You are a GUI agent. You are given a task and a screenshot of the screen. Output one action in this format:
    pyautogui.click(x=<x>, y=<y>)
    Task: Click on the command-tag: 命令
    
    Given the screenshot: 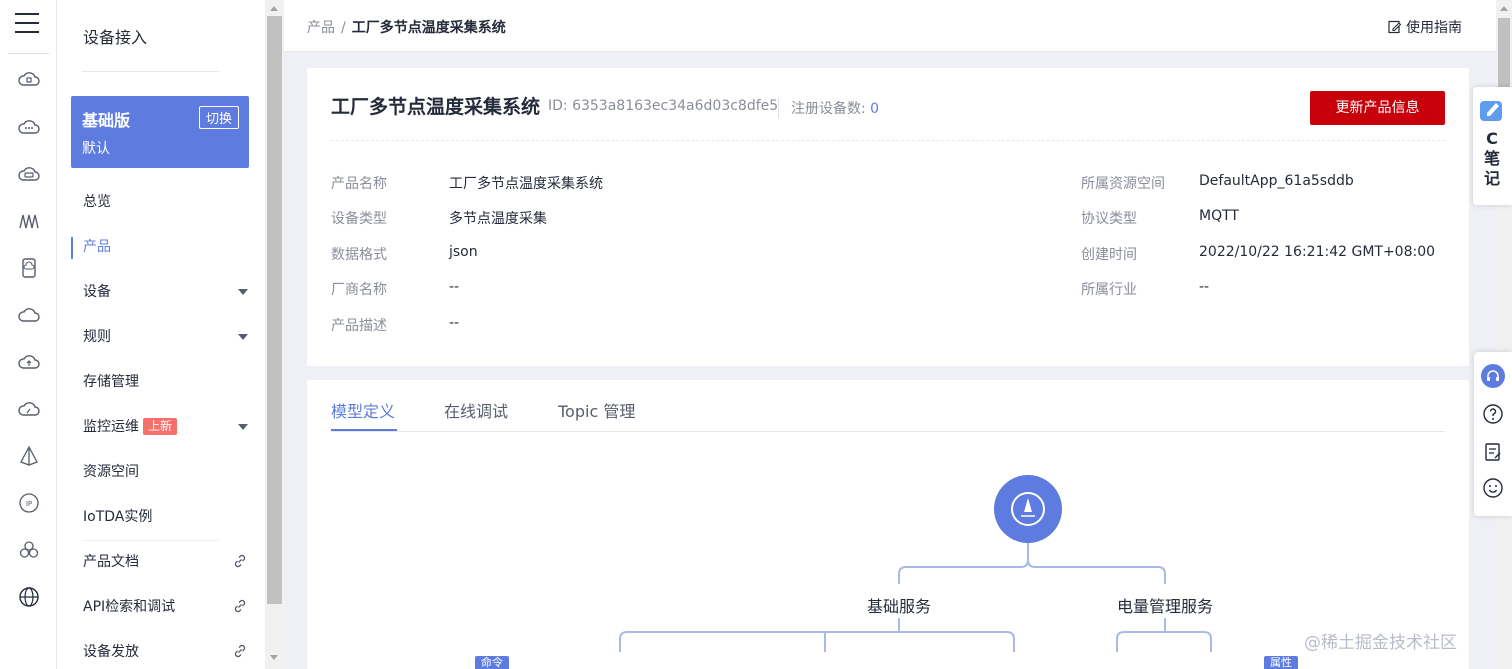 What is the action you would take?
    pyautogui.click(x=492, y=662)
    